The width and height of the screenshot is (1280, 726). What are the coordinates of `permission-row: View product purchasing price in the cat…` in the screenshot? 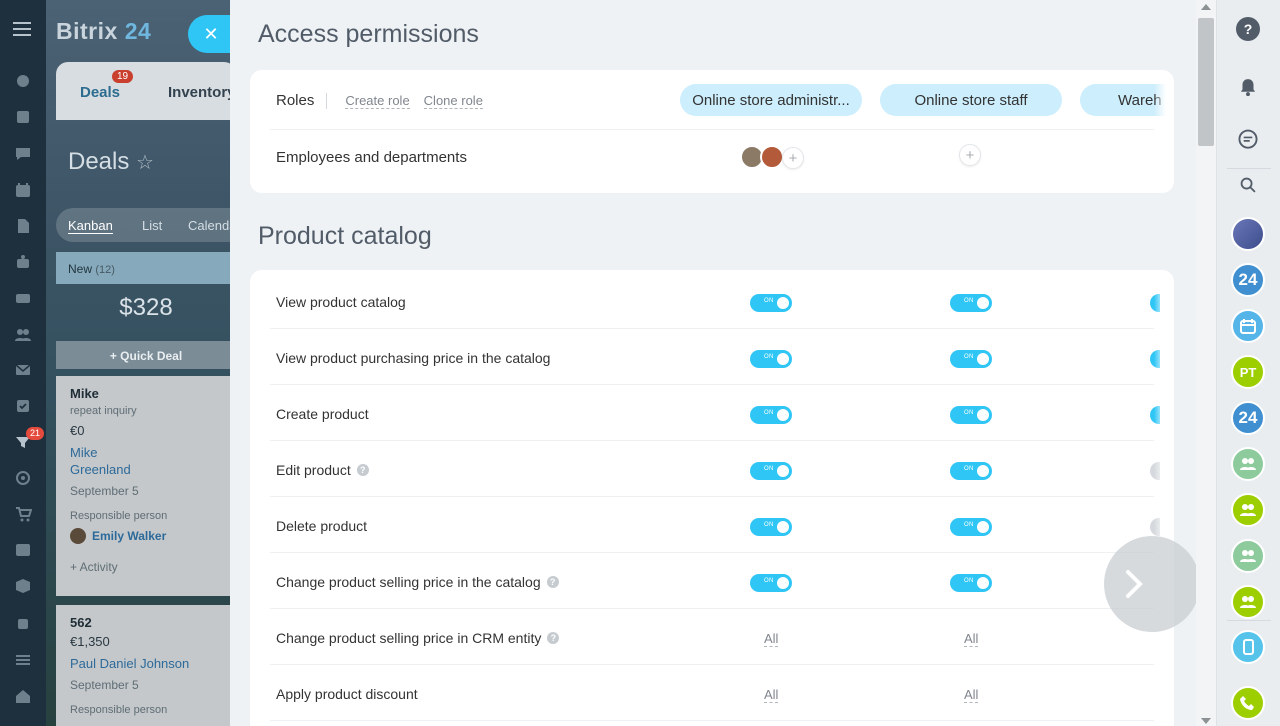 It's located at (715, 357).